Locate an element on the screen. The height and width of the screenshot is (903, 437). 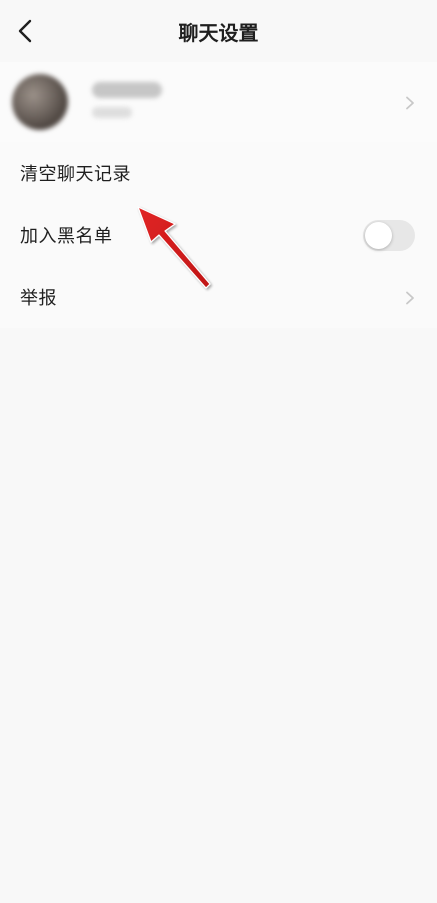
chevron-left-icon is located at coordinates (25, 31).